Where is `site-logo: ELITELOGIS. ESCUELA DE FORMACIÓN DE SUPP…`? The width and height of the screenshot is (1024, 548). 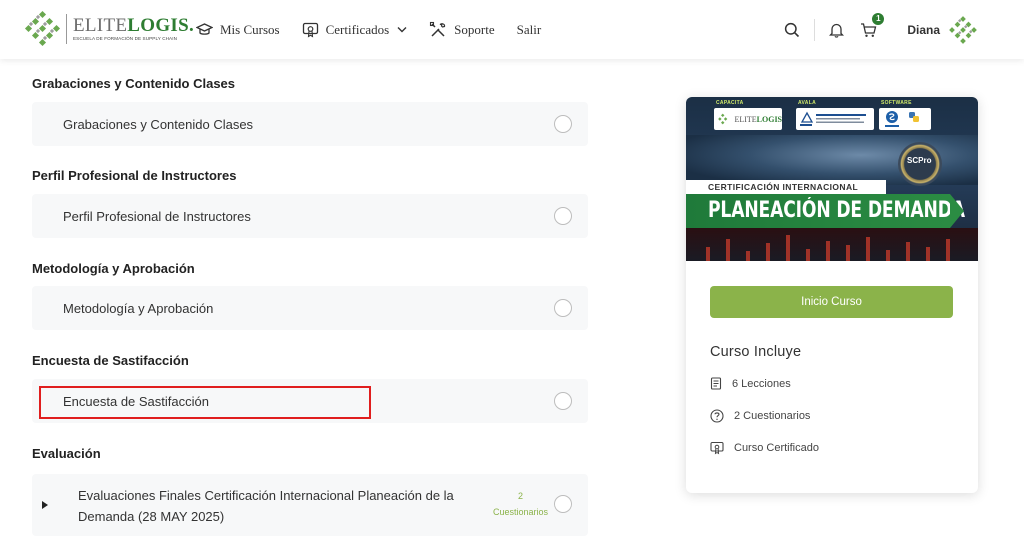 site-logo: ELITELOGIS. ESCUELA DE FORMACIÓN DE SUPP… is located at coordinates (108, 29).